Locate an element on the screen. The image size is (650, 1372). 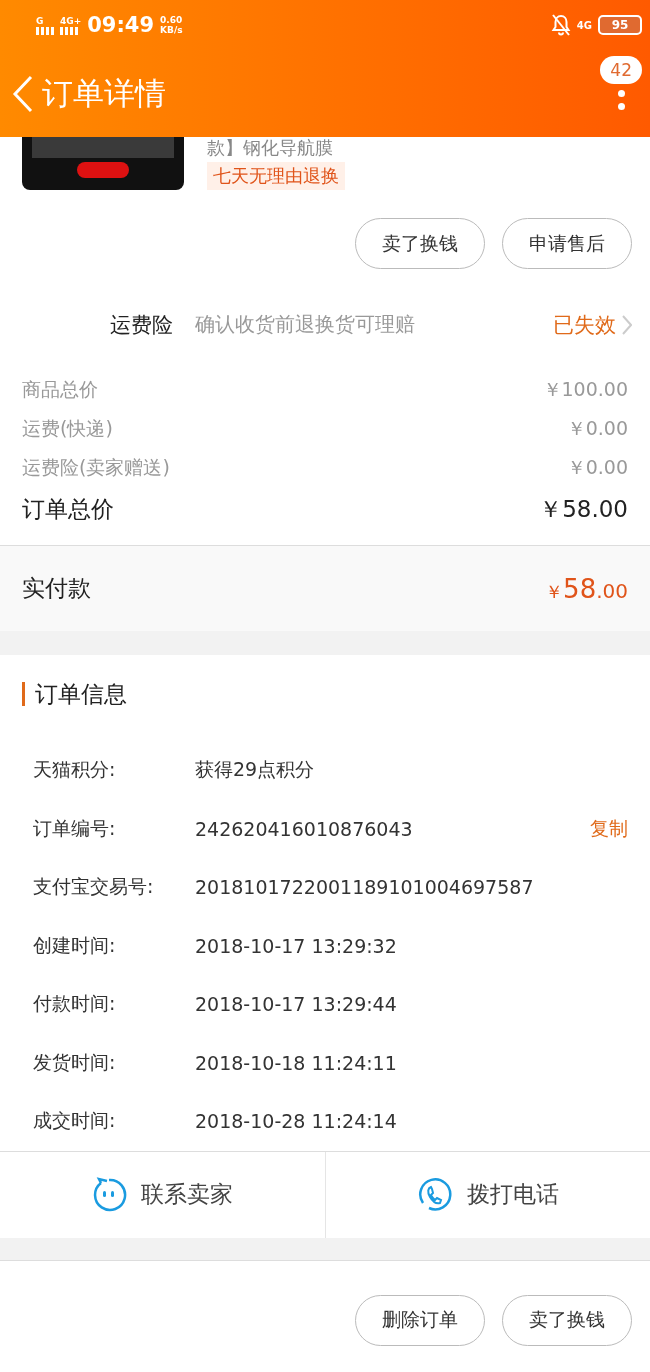
battery-icon: 95 is located at coordinates (620, 25).